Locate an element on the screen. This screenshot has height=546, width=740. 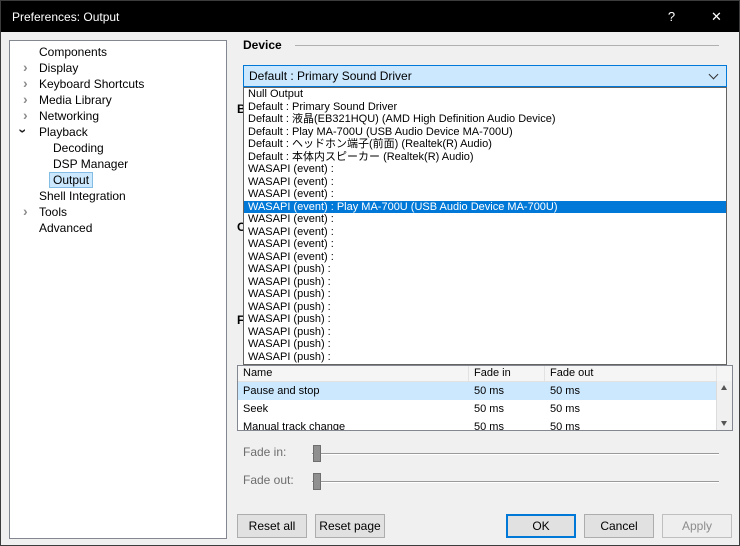
tree-item: Networking is located at coordinates (118, 115).